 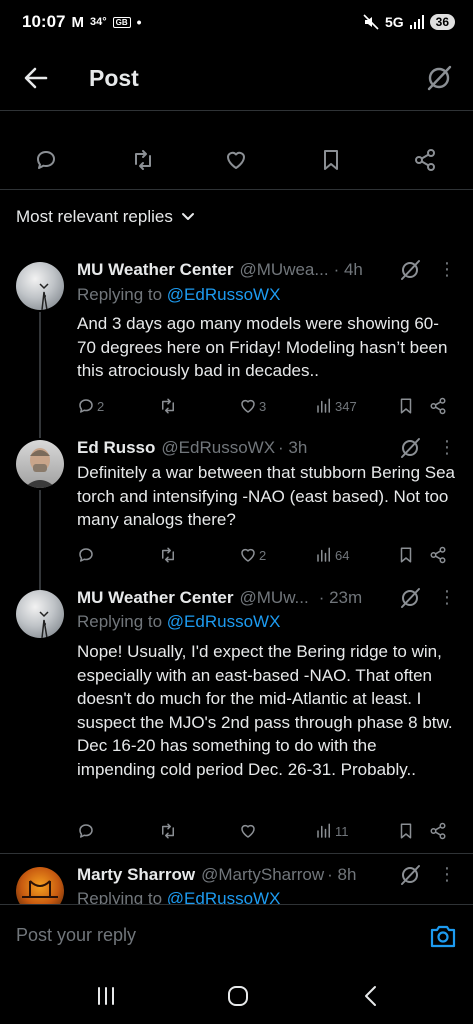 What do you see at coordinates (40, 468) in the screenshot?
I see `person-photo-icon` at bounding box center [40, 468].